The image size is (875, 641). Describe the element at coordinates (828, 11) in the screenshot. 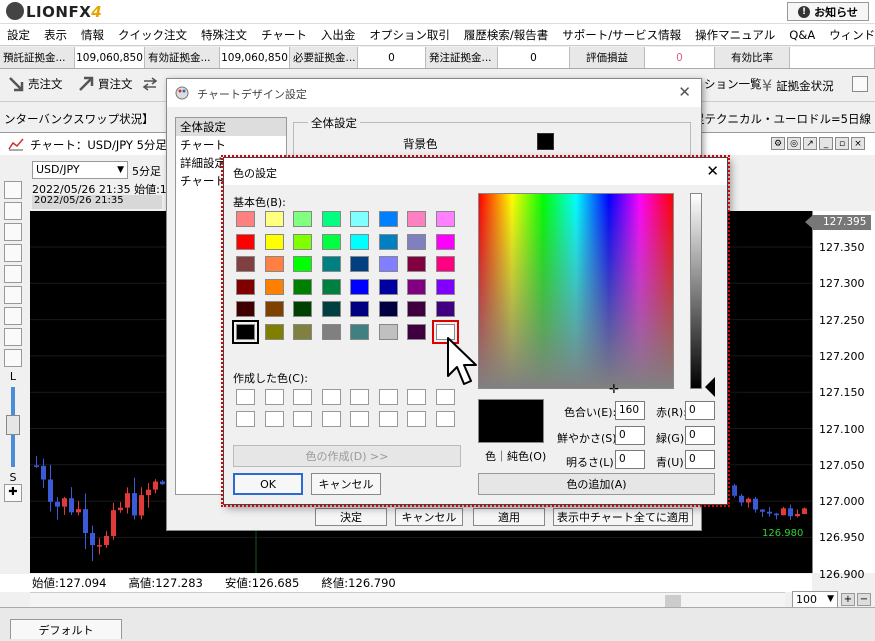

I see `notice-button: ! お知らせ` at that location.